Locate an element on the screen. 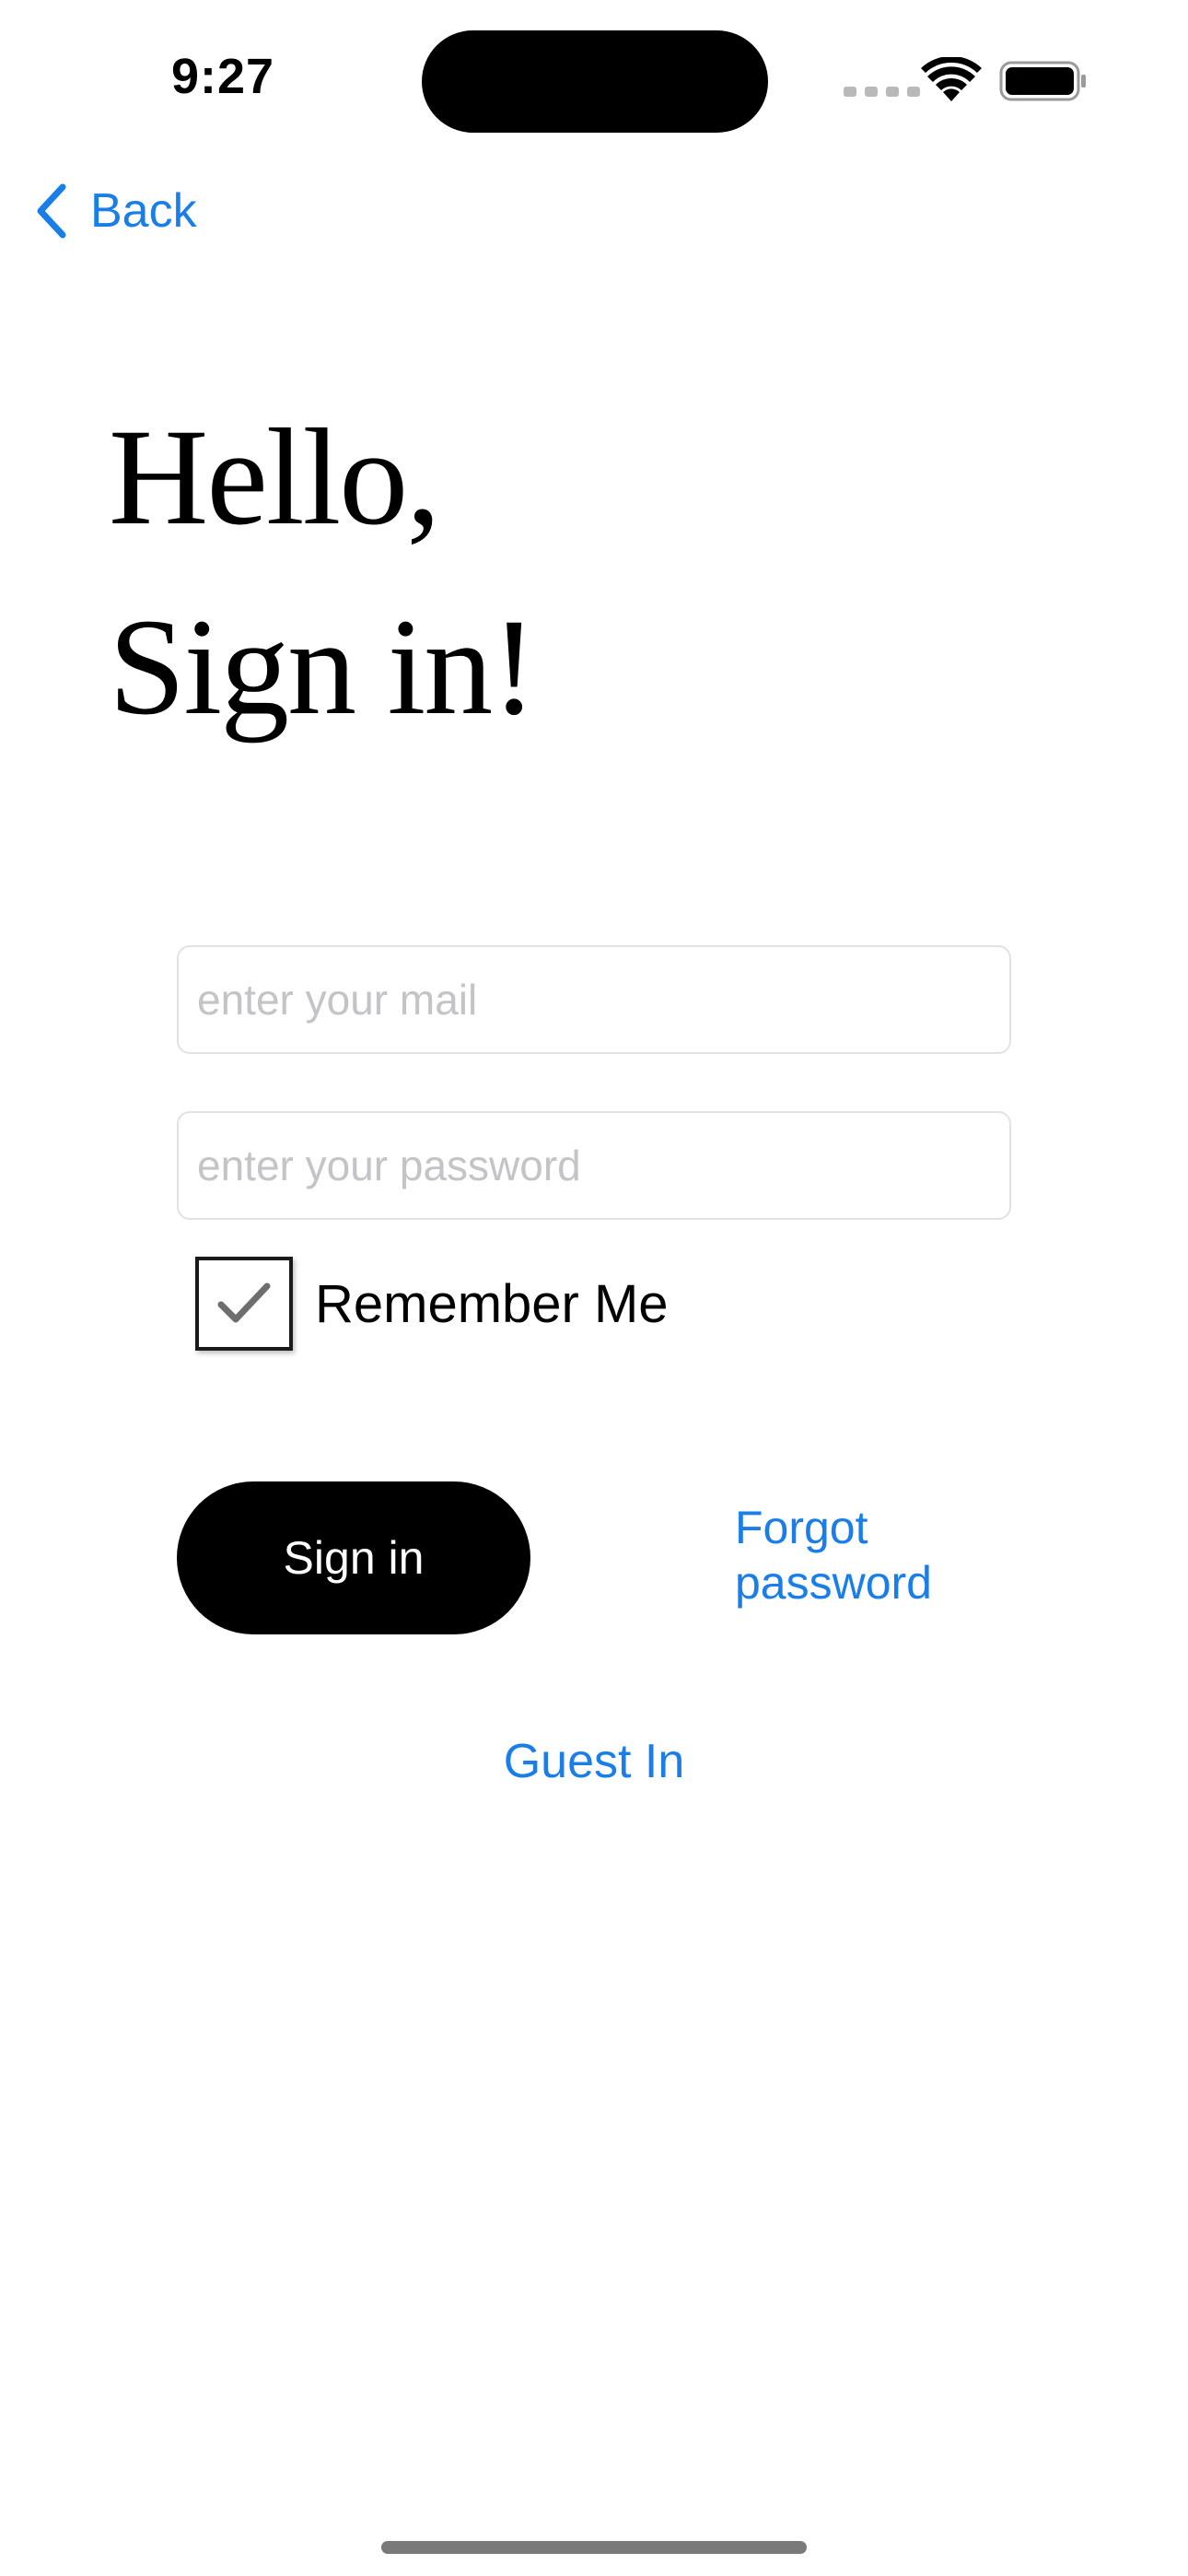 The width and height of the screenshot is (1188, 2576). remember-me-checkbox is located at coordinates (244, 1304).